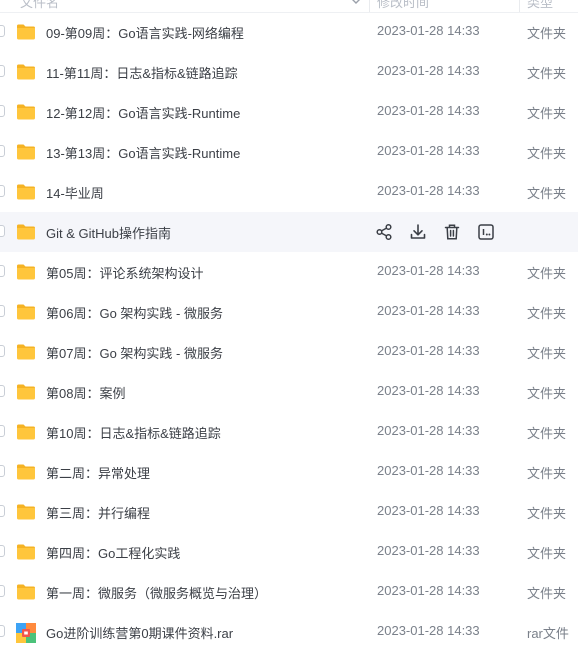  What do you see at coordinates (548, 633) in the screenshot?
I see `file-type: rar文件` at bounding box center [548, 633].